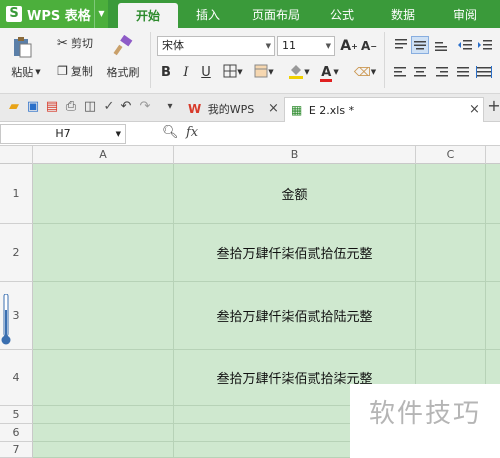 Image resolution: width=500 pixels, height=458 pixels. I want to click on italic-button: I, so click(186, 72).